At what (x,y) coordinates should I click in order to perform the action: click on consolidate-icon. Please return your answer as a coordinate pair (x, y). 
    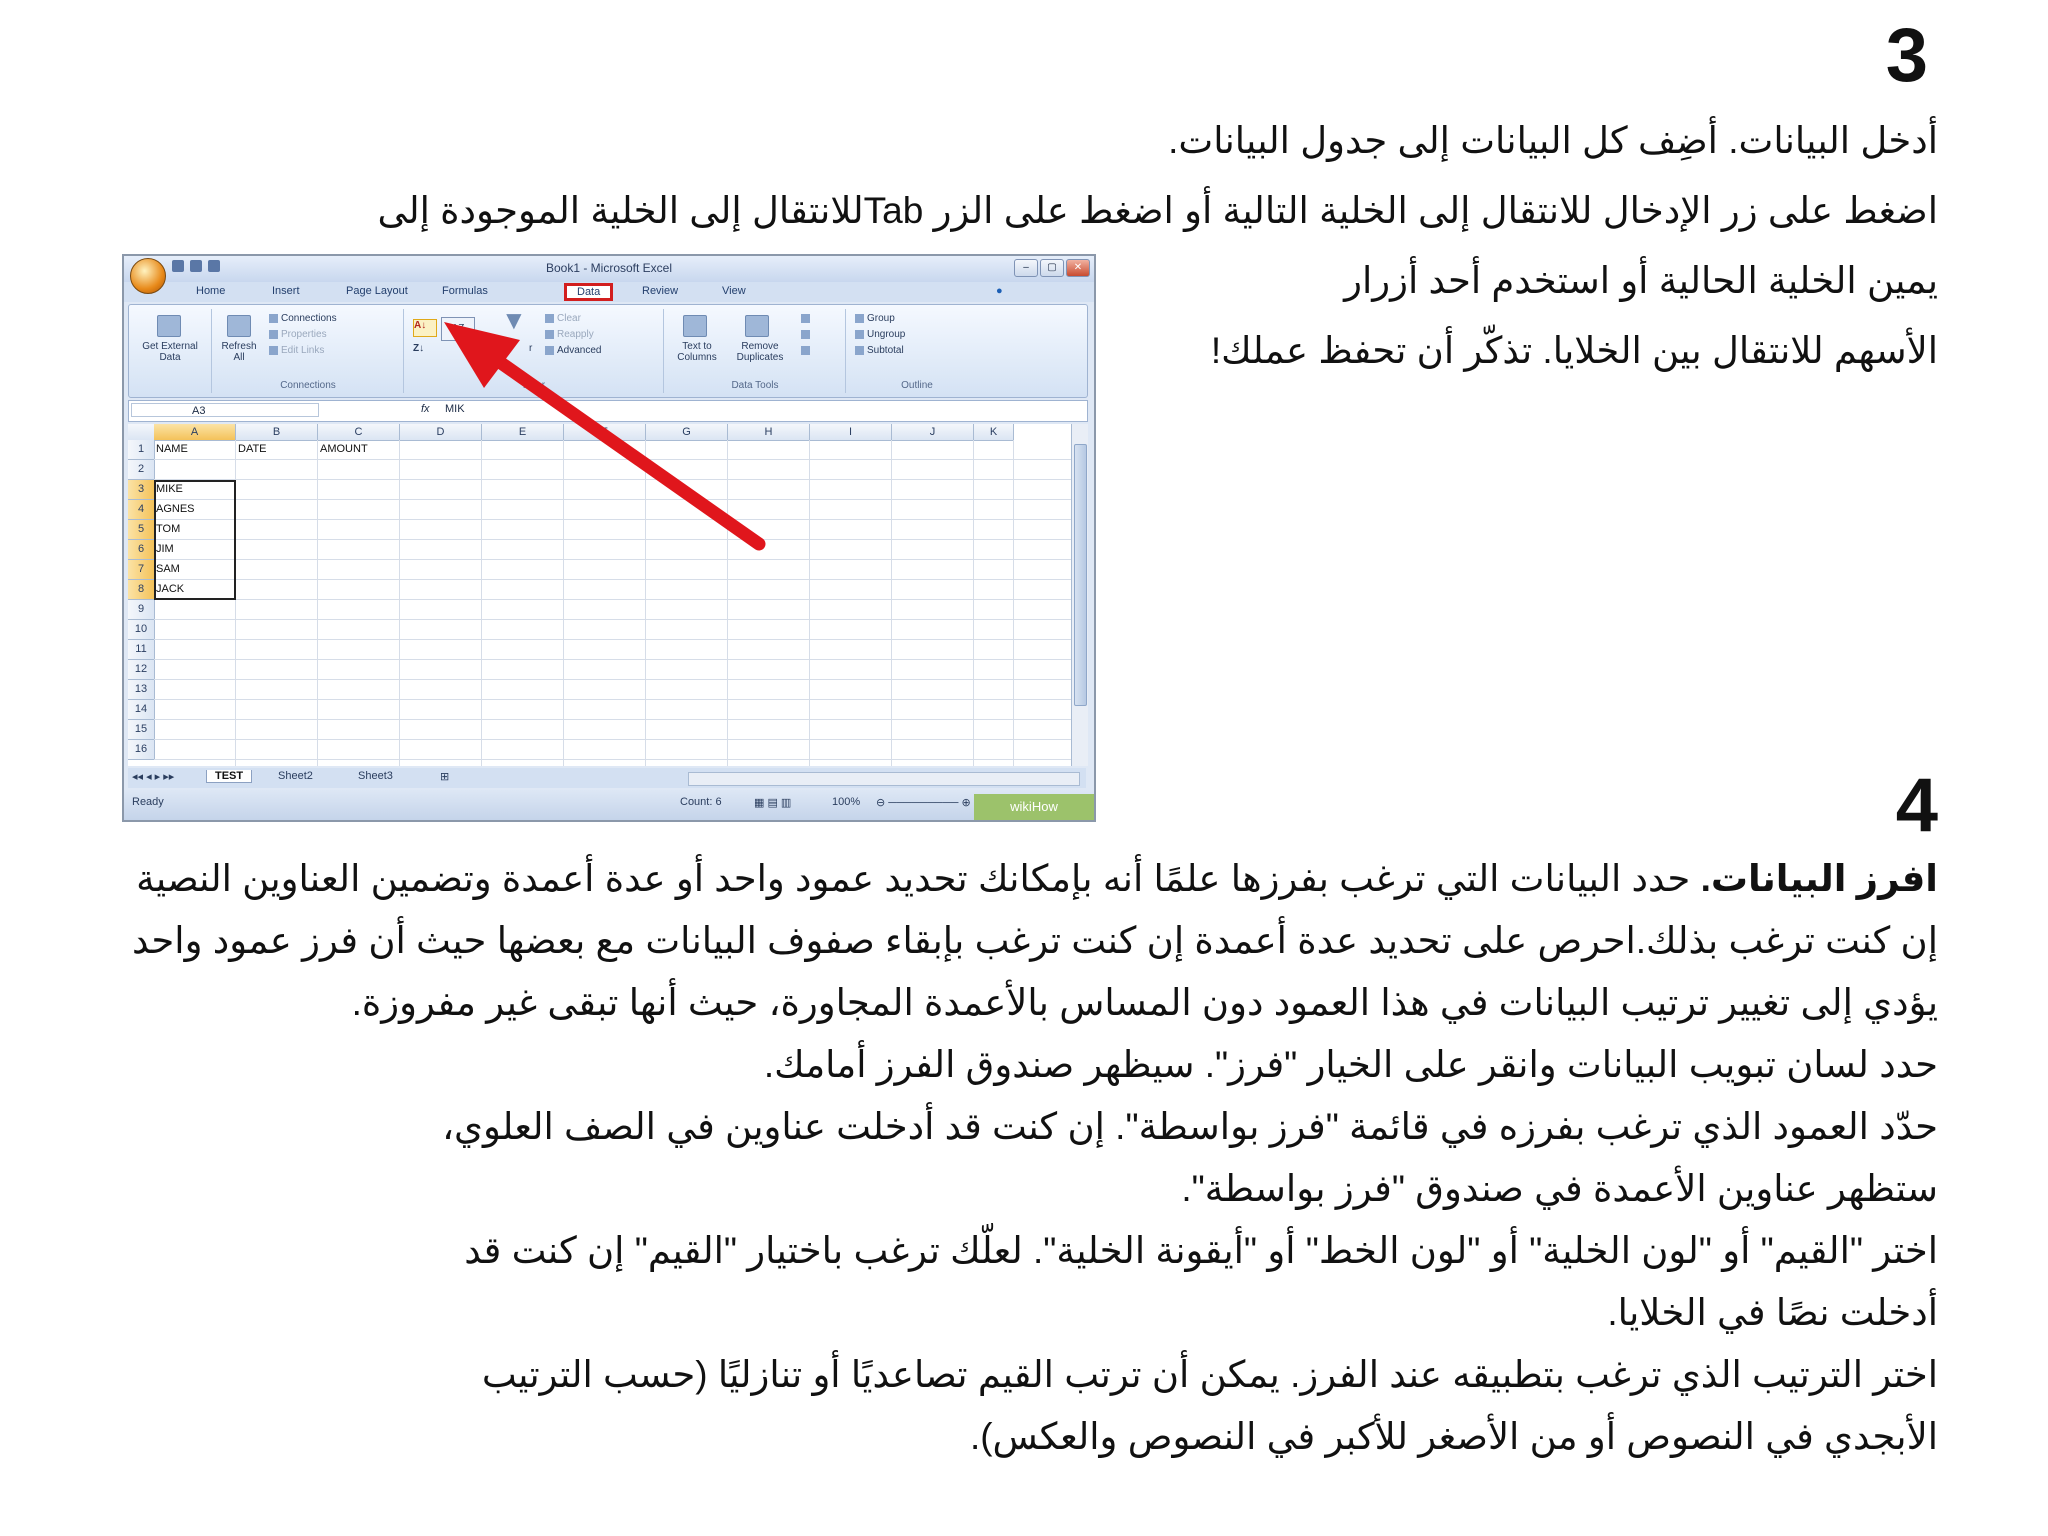
    Looking at the image, I should click on (807, 334).